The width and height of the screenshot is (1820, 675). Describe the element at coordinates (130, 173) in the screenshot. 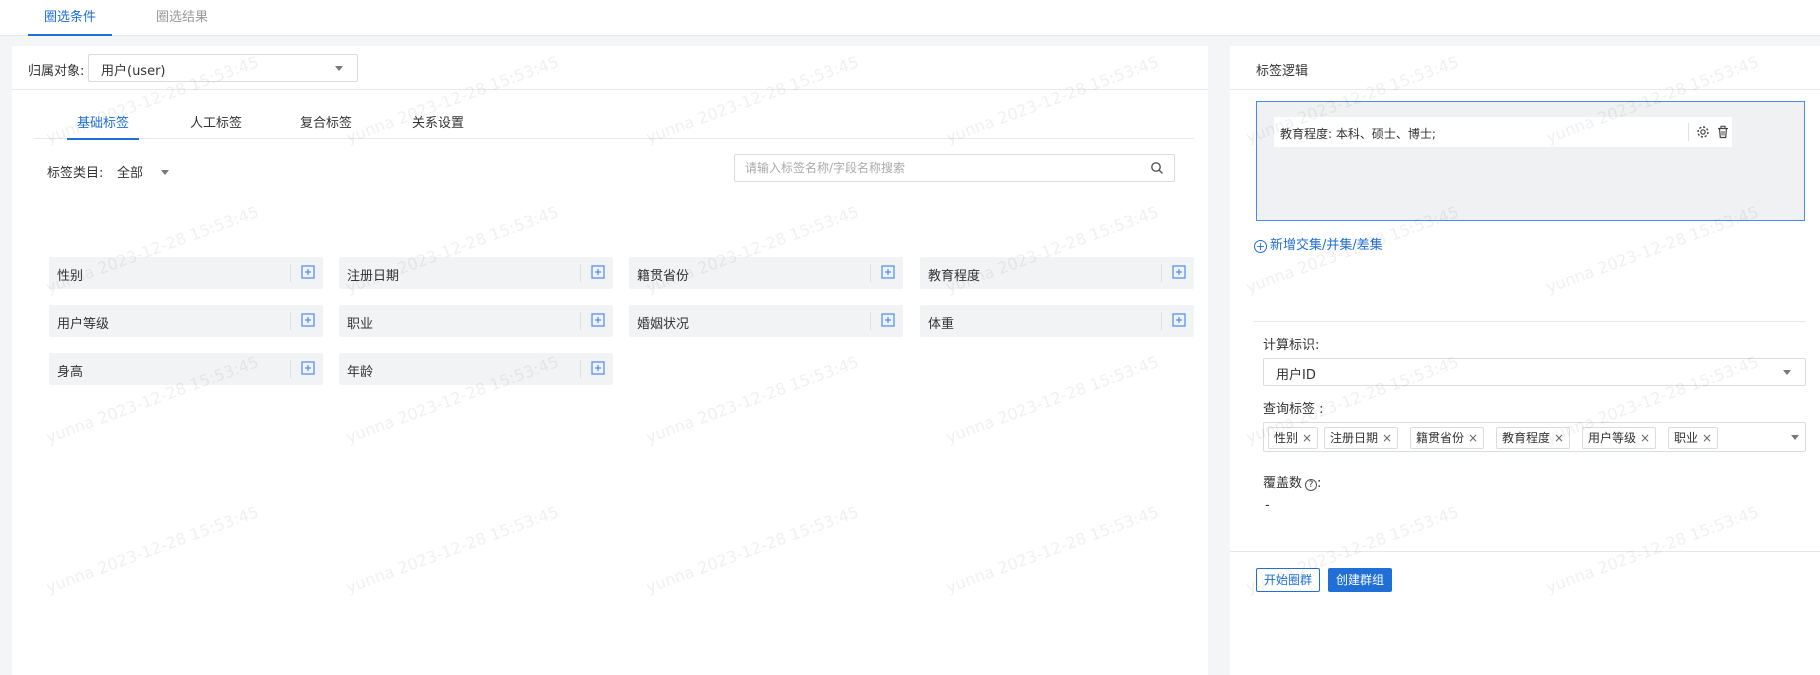

I see `category-select-value: 全部` at that location.